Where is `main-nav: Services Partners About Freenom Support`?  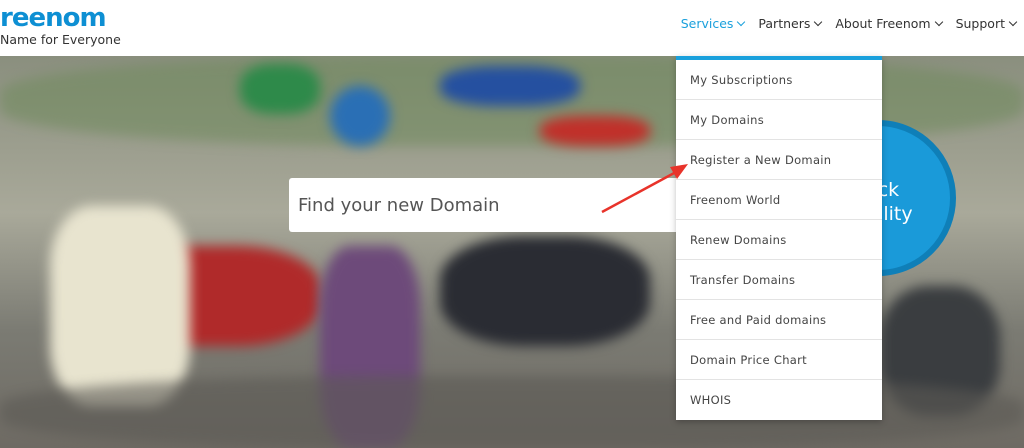
main-nav: Services Partners About Freenom Support is located at coordinates (842, 23).